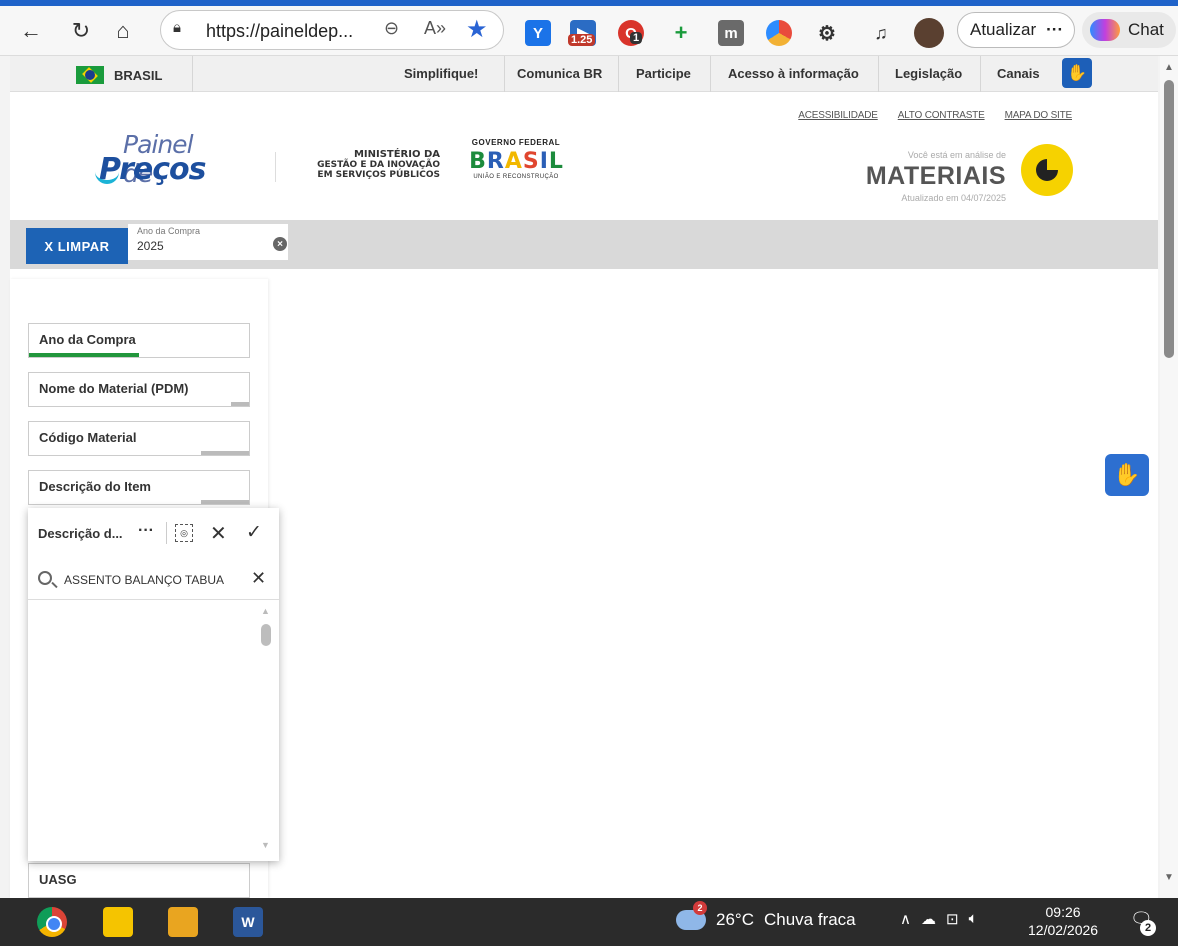  Describe the element at coordinates (378, 175) in the screenshot. I see `ministry-line3: EM SERVIÇOS PÚBLICOS` at that location.